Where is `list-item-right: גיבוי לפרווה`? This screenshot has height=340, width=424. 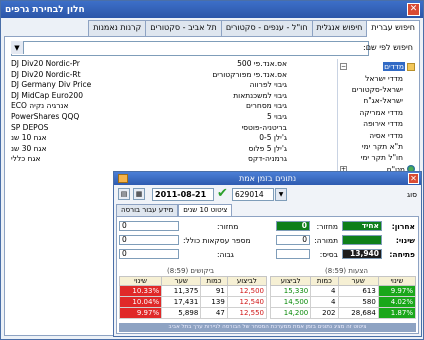 list-item-right: גיבוי לפרווה is located at coordinates (268, 85).